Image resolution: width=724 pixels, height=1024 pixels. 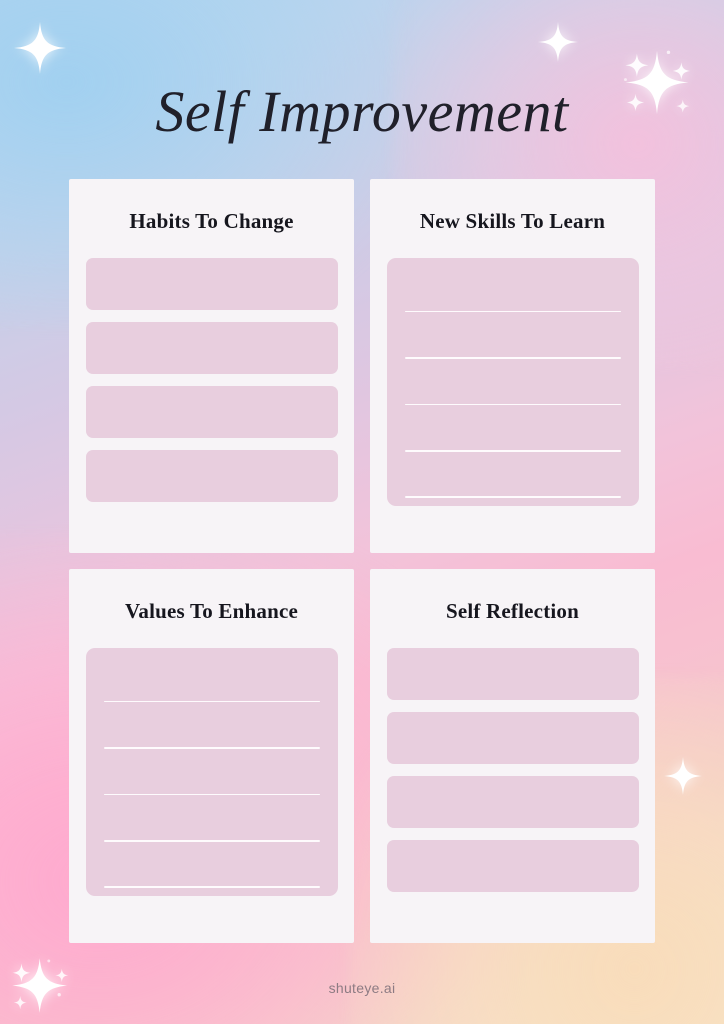 I want to click on card-self-reflection: Self Reflection, so click(x=512, y=755).